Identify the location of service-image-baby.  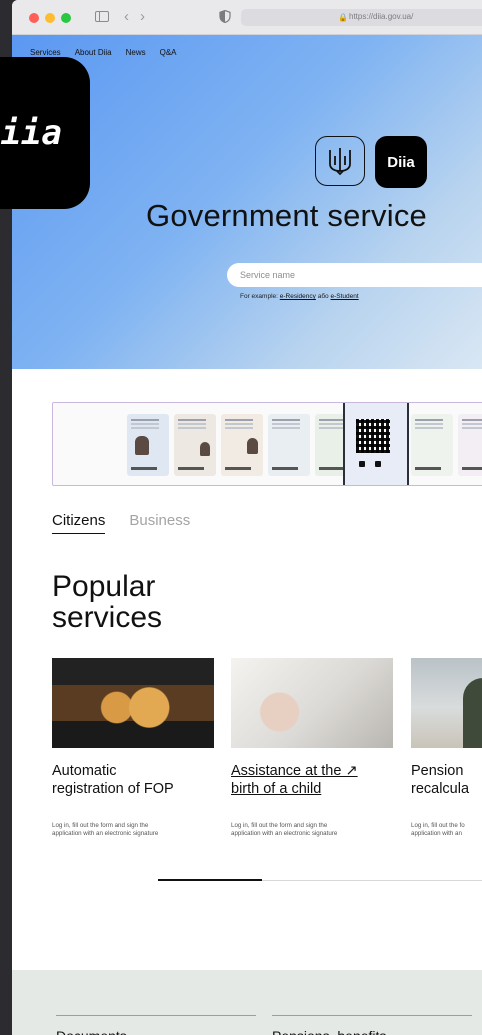
(312, 703).